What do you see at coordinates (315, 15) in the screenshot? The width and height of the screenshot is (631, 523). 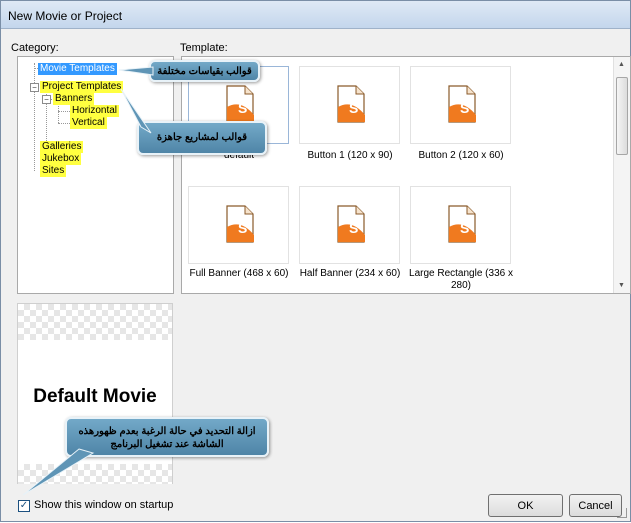 I see `title-bar: New Movie or Project` at bounding box center [315, 15].